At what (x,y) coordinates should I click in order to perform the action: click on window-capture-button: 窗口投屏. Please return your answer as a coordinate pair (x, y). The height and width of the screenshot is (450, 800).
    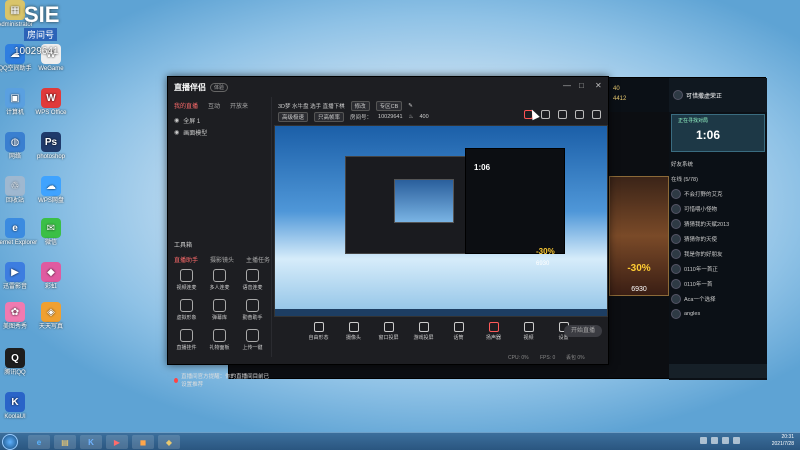
    Looking at the image, I should click on (389, 331).